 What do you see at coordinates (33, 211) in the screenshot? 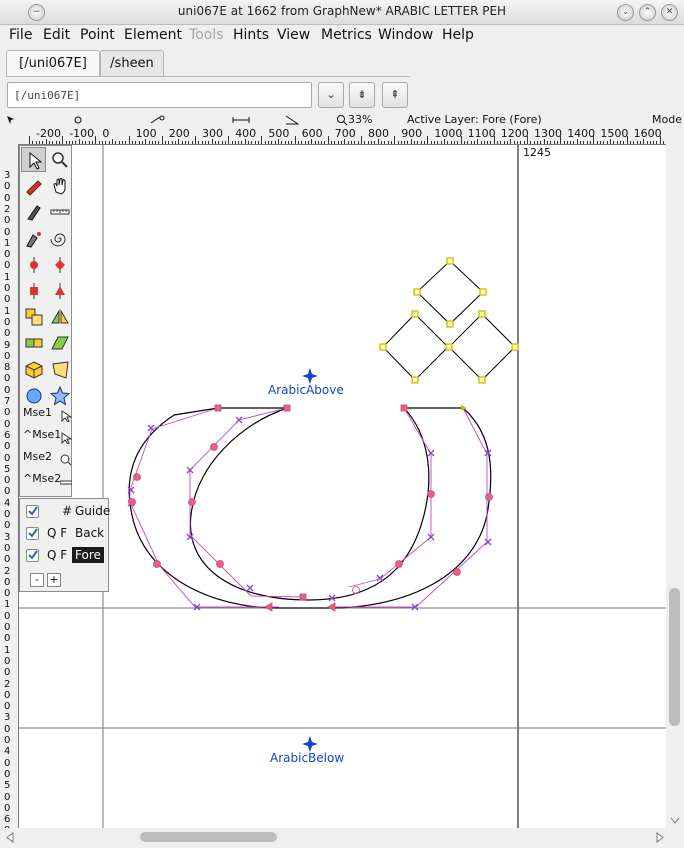
I see `pen-tool` at bounding box center [33, 211].